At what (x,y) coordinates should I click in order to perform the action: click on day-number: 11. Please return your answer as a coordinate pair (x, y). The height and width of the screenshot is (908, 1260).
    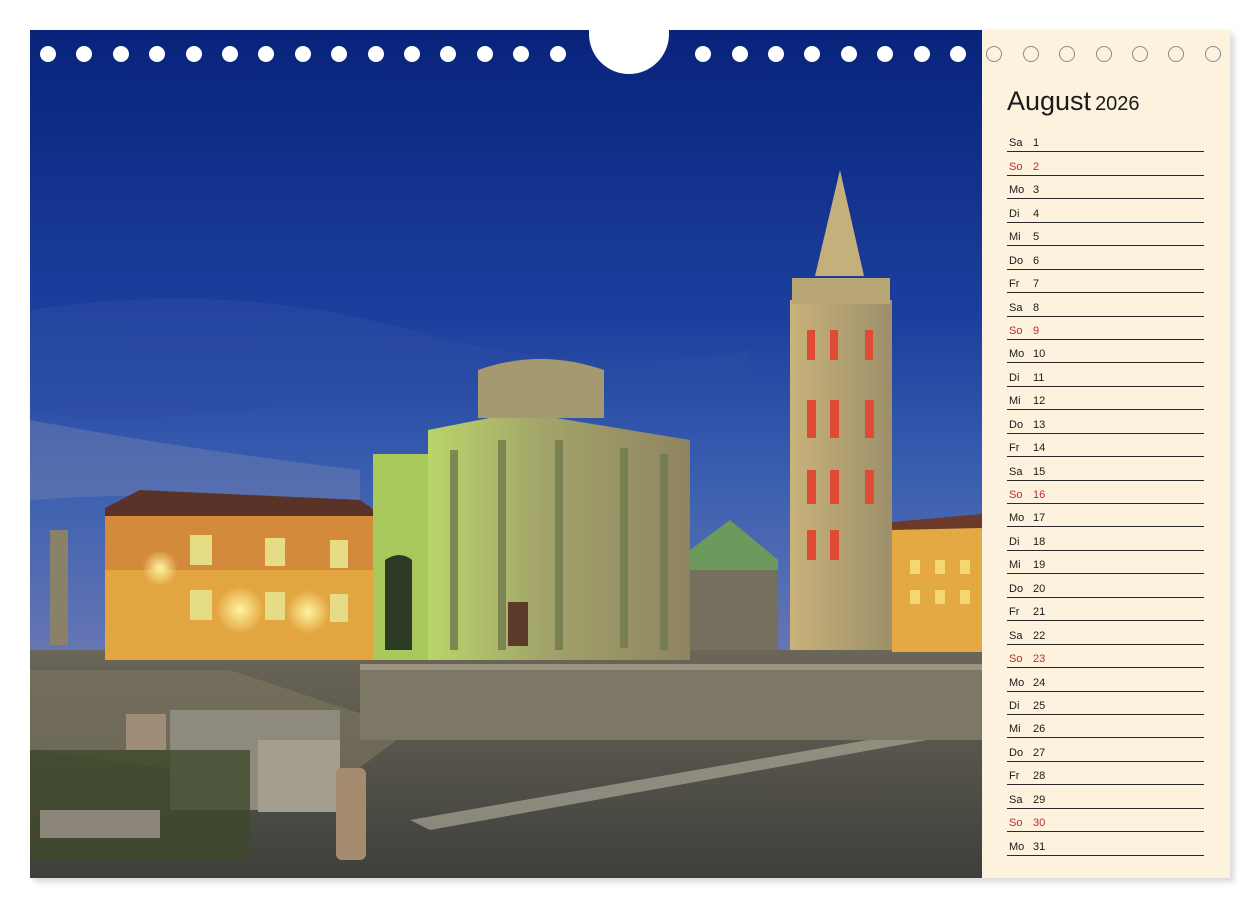
    Looking at the image, I should click on (1039, 377).